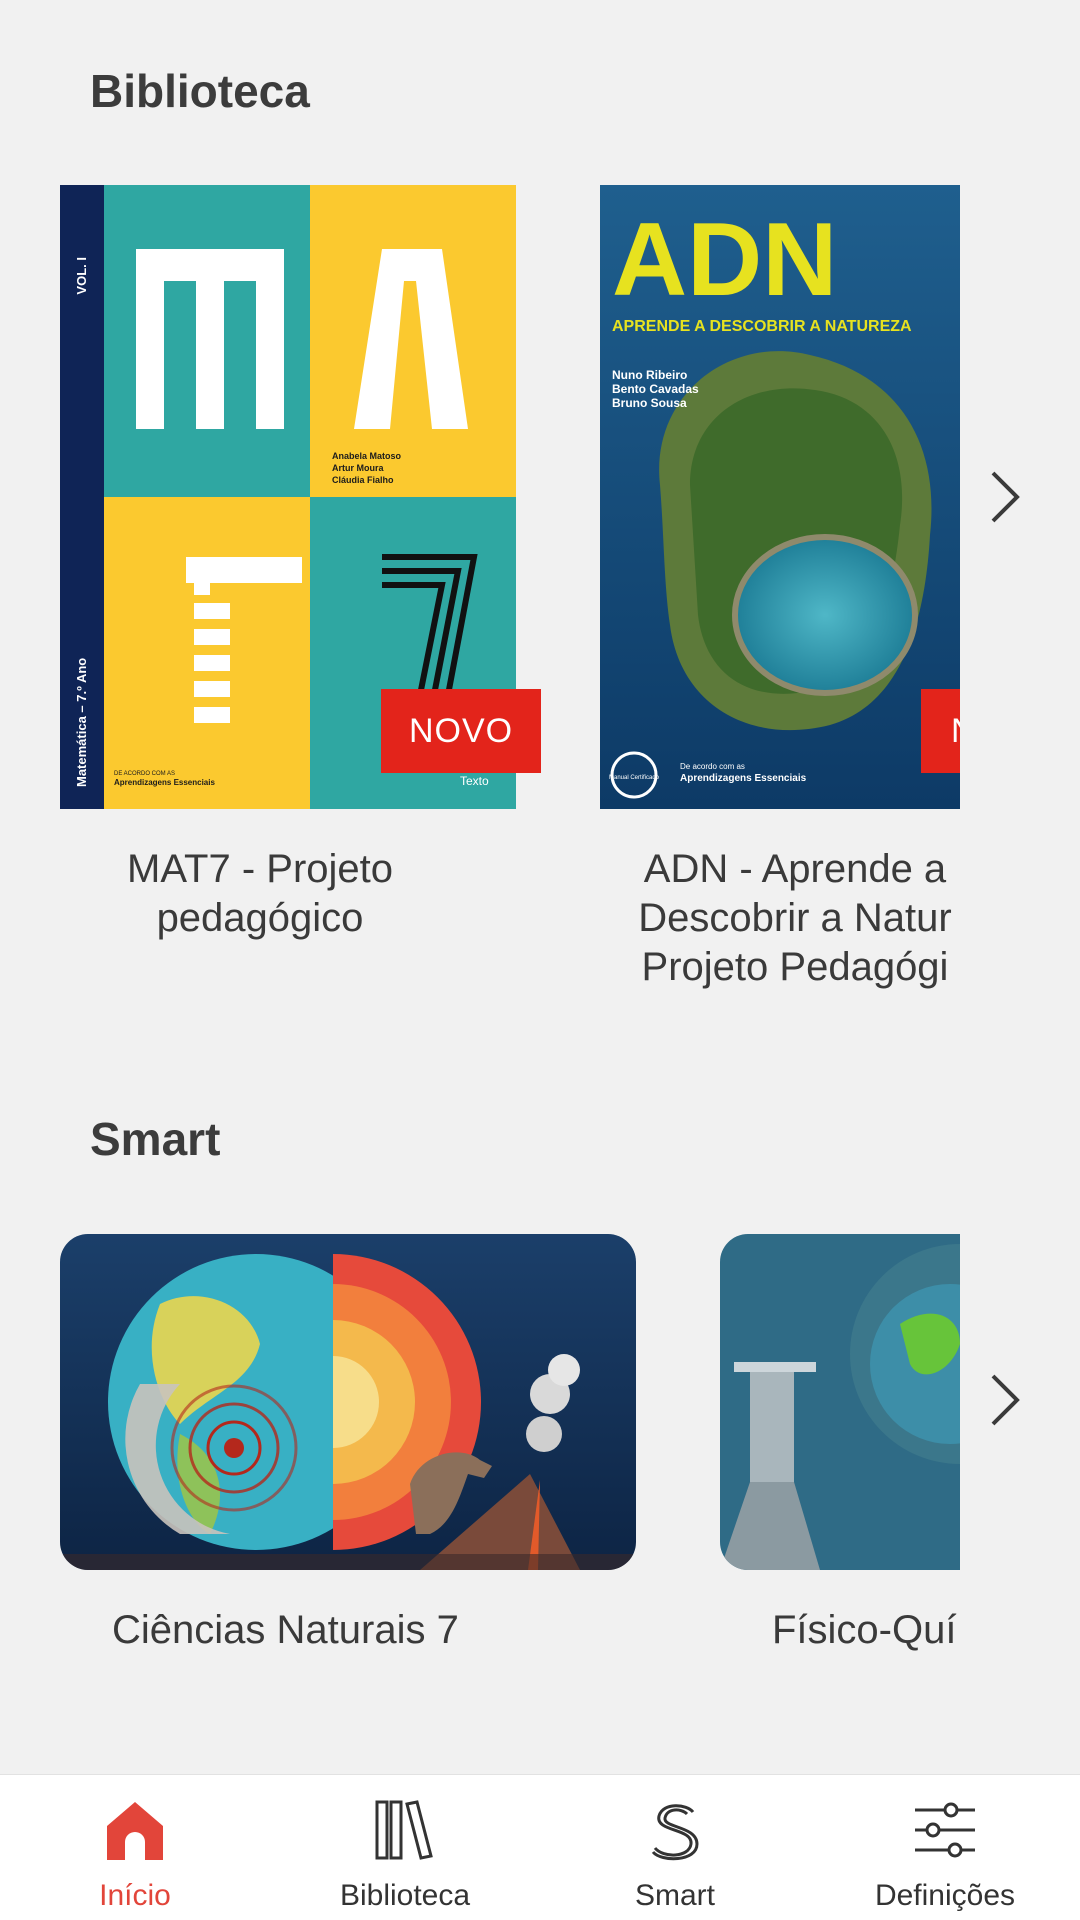 This screenshot has height=1920, width=1080. I want to click on adn-subtitle: APRENDE A DESCOBRIR A NATUREZA, so click(762, 326).